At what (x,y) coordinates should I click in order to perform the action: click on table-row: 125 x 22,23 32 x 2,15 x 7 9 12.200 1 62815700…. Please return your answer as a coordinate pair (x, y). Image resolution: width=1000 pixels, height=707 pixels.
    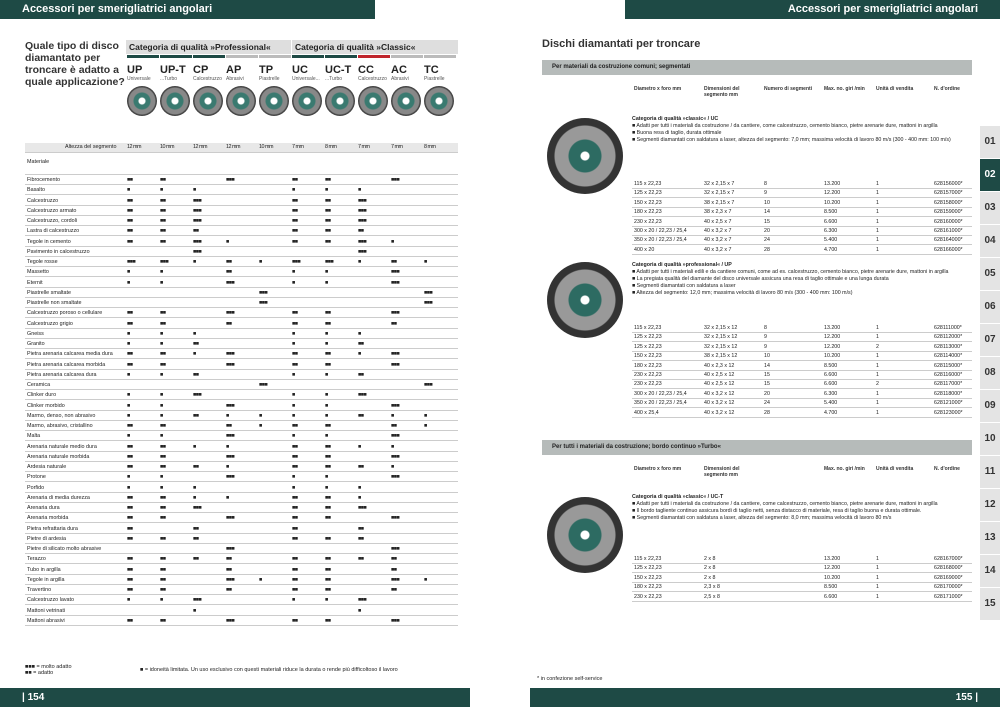
    Looking at the image, I should click on (802, 194).